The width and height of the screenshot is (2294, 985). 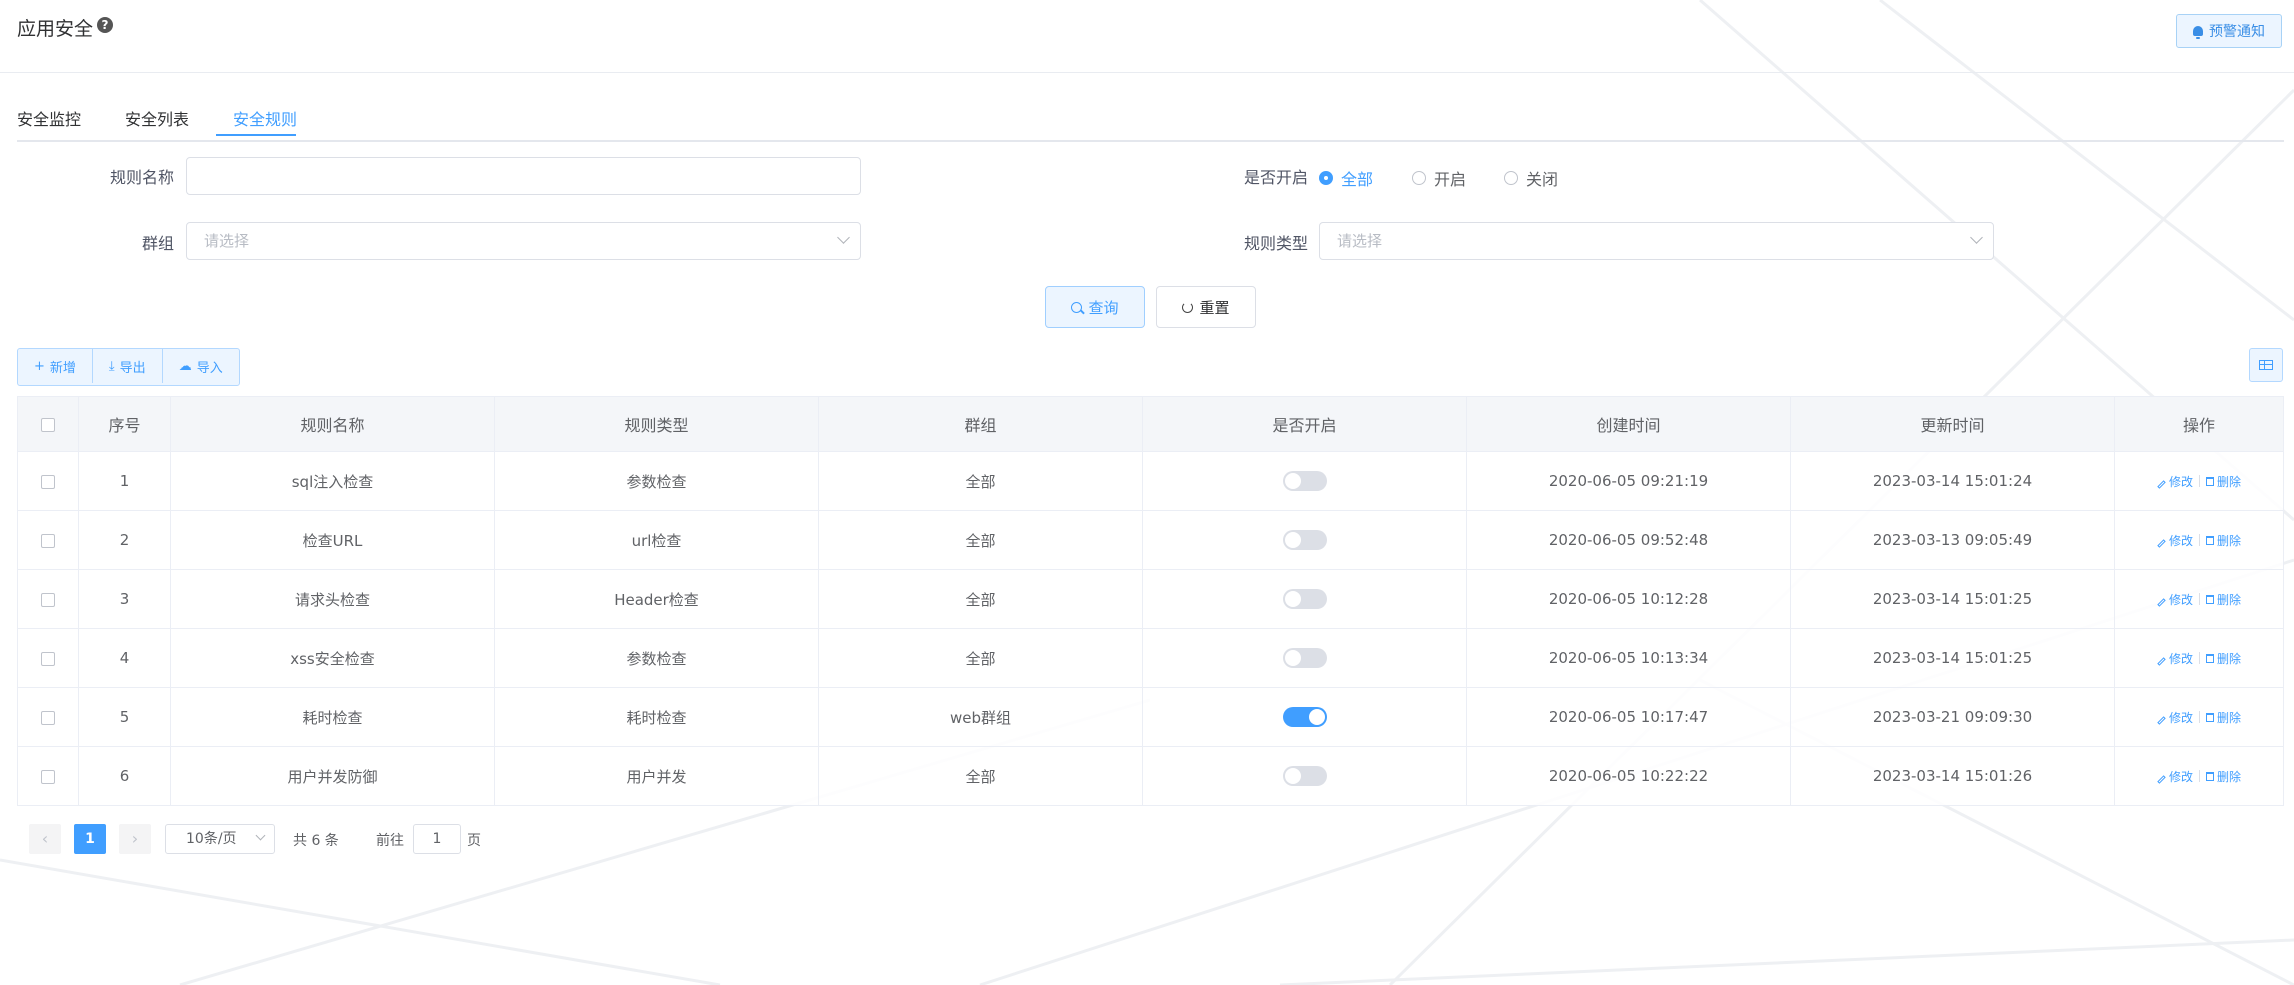 What do you see at coordinates (332, 599) in the screenshot?
I see `cell-rule-name: 请求头检查` at bounding box center [332, 599].